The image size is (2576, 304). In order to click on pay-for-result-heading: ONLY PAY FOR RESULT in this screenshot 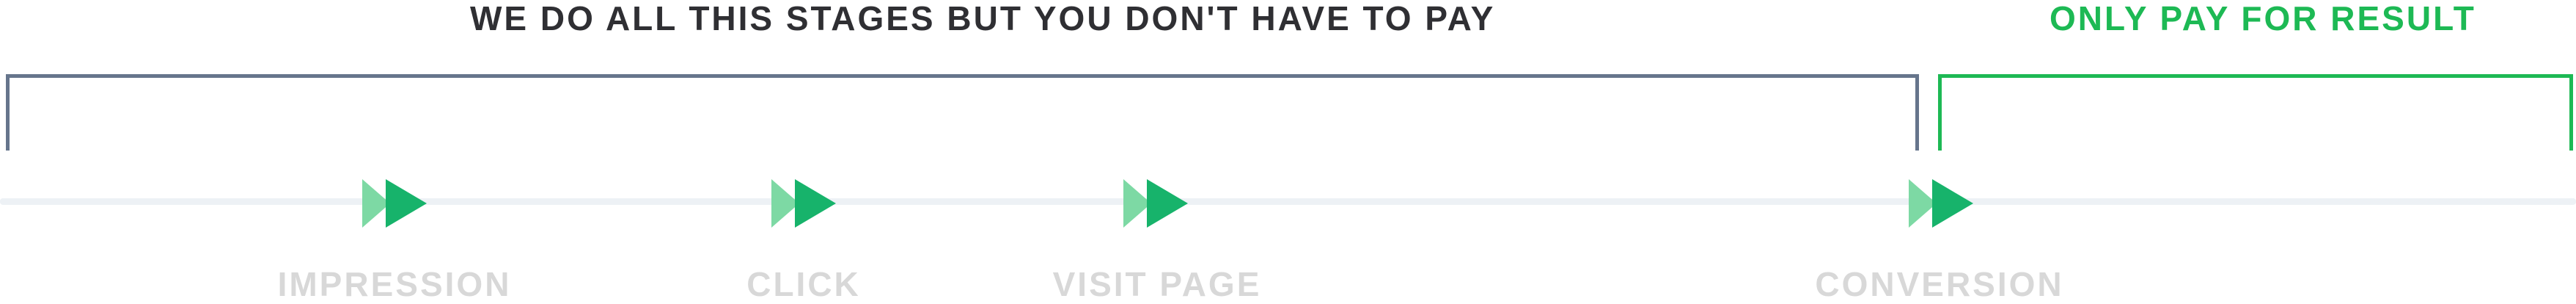, I will do `click(2263, 18)`.